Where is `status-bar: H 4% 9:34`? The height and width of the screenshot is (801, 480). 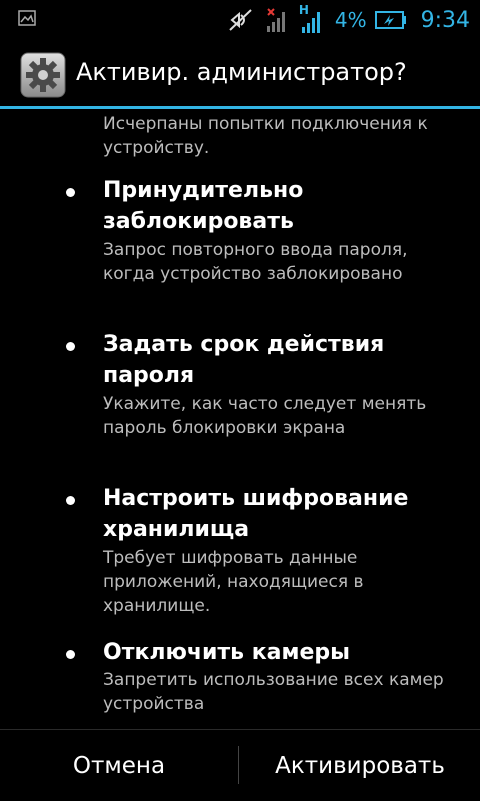 status-bar: H 4% 9:34 is located at coordinates (240, 20).